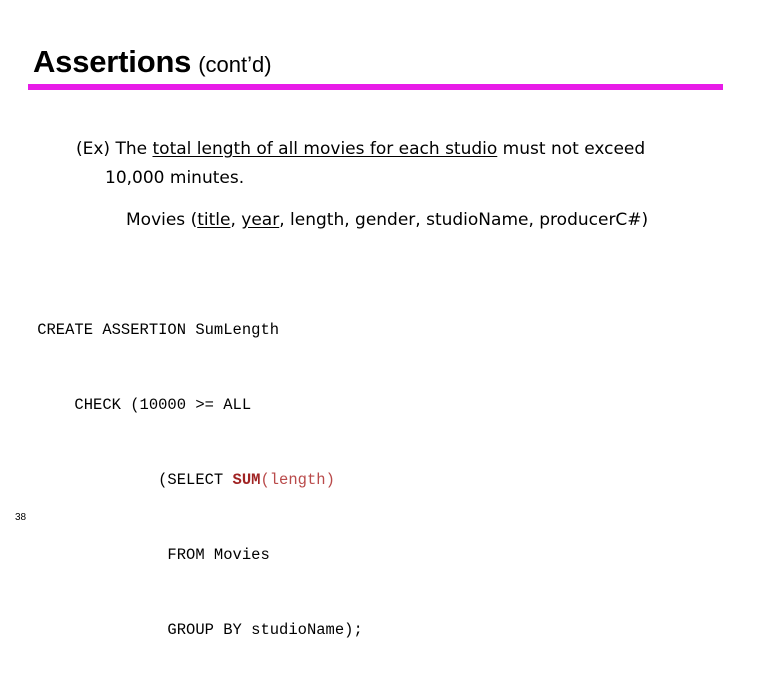 This screenshot has width=780, height=693. I want to click on example-prefix-text: (Ex) The, so click(114, 149).